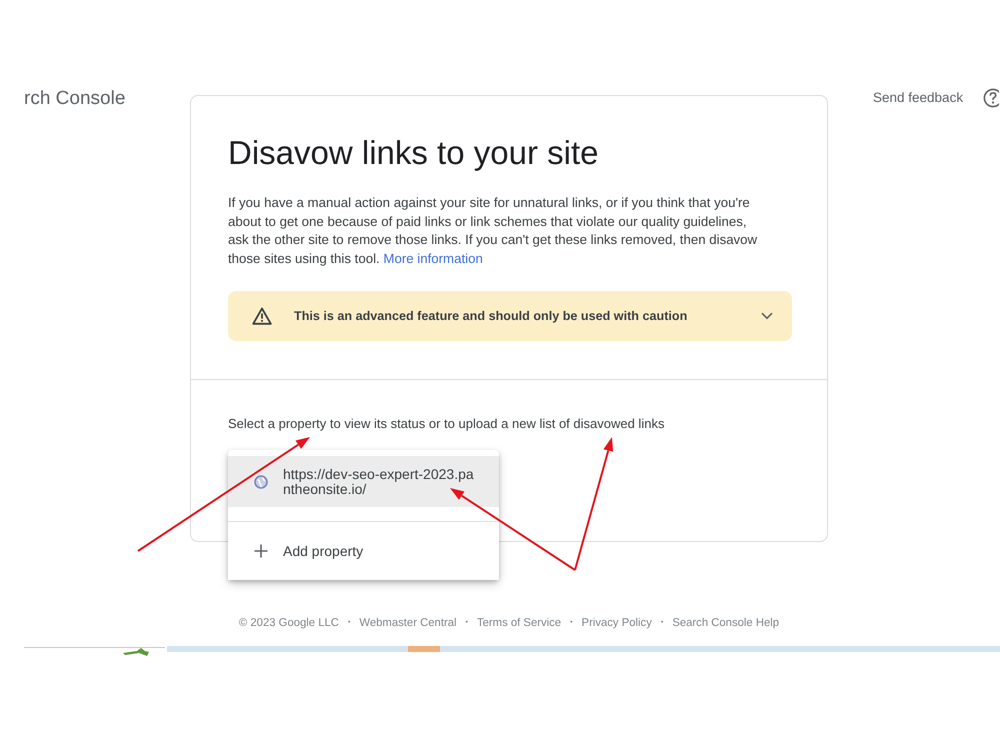 The width and height of the screenshot is (1000, 750). What do you see at coordinates (617, 623) in the screenshot?
I see `footer-link: Privacy Policy` at bounding box center [617, 623].